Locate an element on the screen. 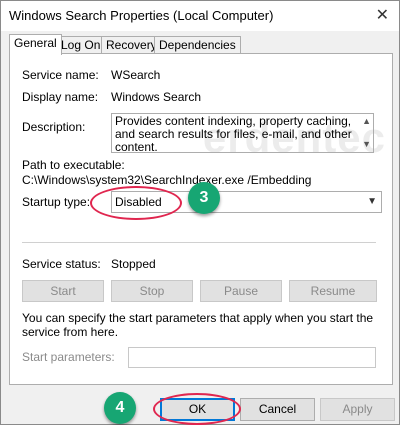  chevron-down-icon: ▼ is located at coordinates (372, 202).